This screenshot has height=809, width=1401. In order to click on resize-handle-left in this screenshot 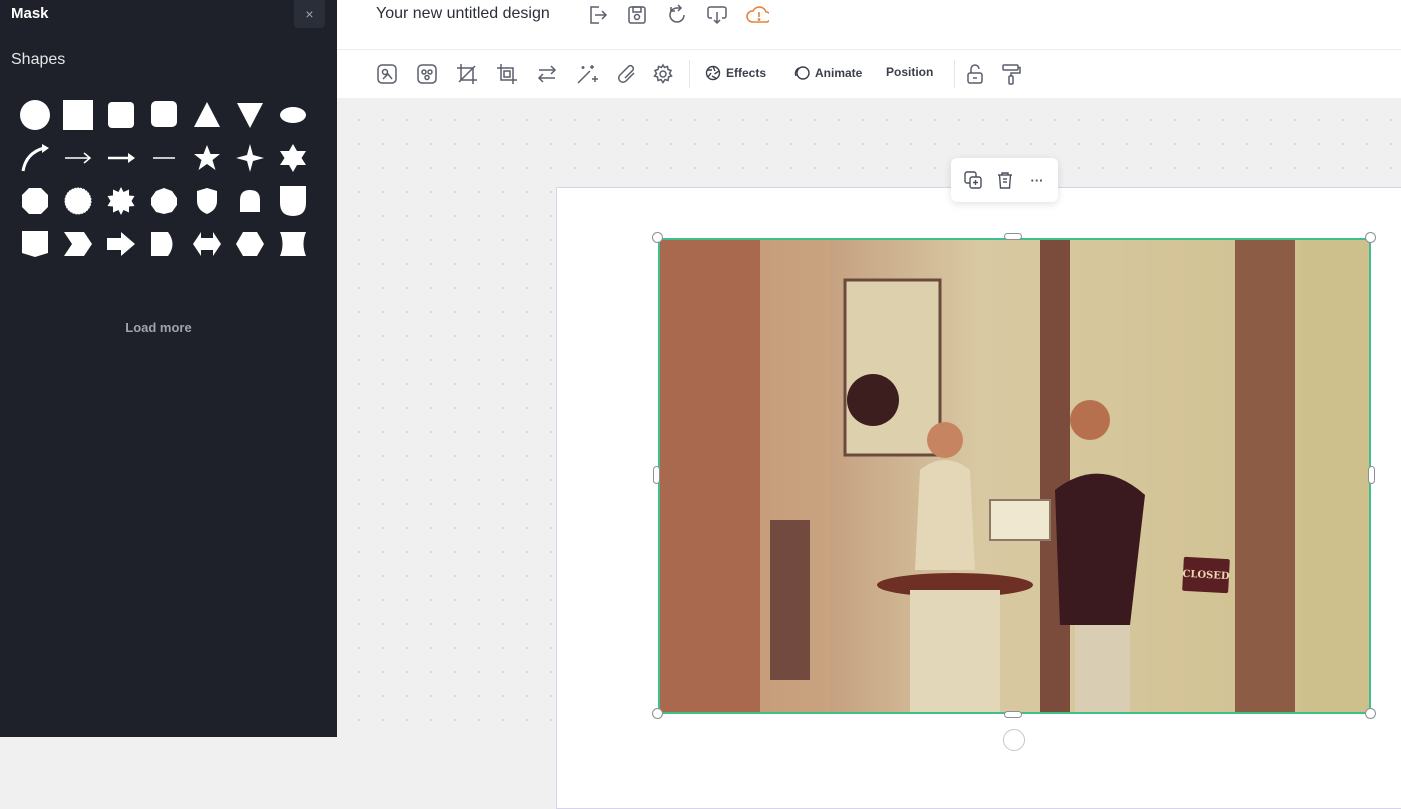, I will do `click(656, 475)`.